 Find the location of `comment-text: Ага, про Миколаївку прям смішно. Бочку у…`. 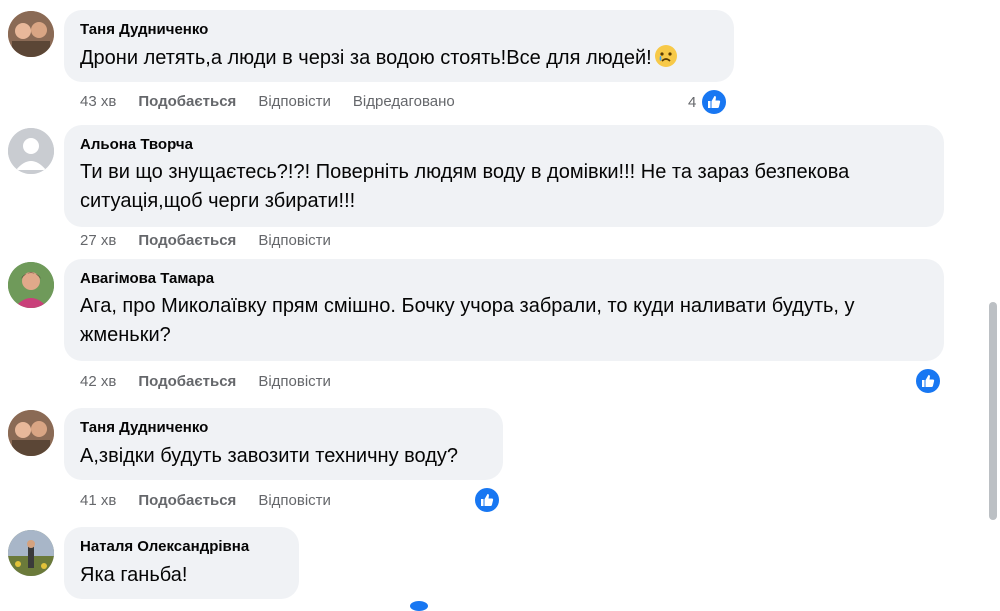

comment-text: Ага, про Миколаївку прям смішно. Бочку у… is located at coordinates (504, 321).